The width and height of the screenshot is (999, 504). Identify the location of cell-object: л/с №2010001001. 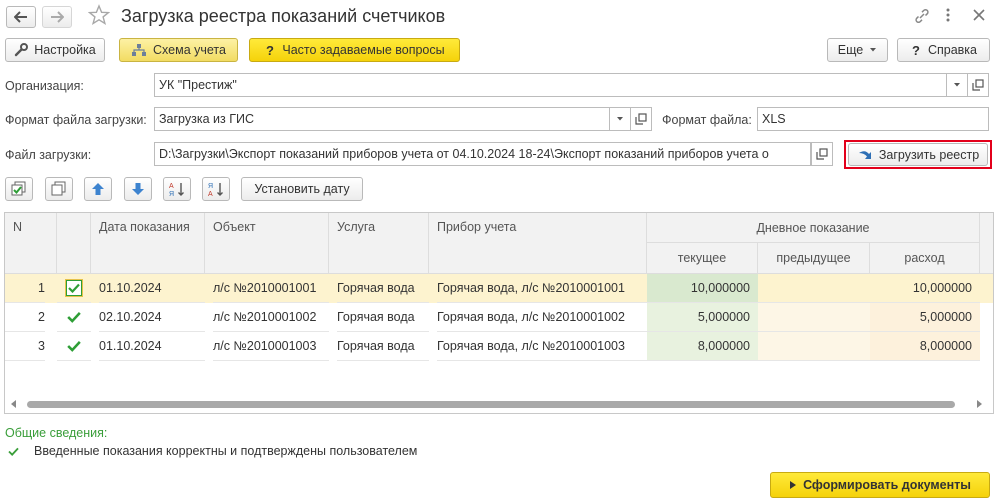
(271, 288).